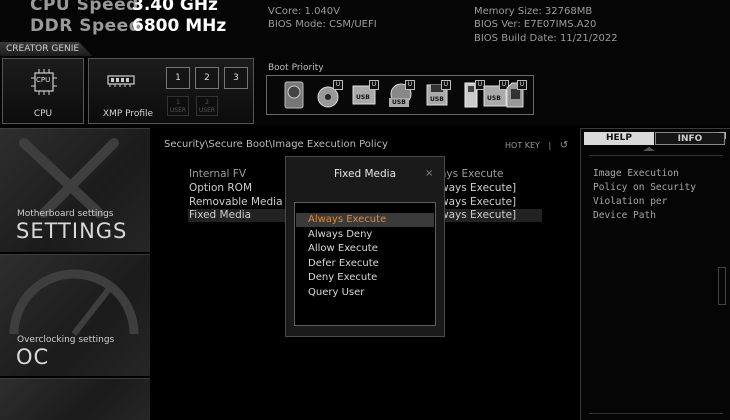  Describe the element at coordinates (220, 188) in the screenshot. I see `row-option-rom-label: Option ROM` at that location.